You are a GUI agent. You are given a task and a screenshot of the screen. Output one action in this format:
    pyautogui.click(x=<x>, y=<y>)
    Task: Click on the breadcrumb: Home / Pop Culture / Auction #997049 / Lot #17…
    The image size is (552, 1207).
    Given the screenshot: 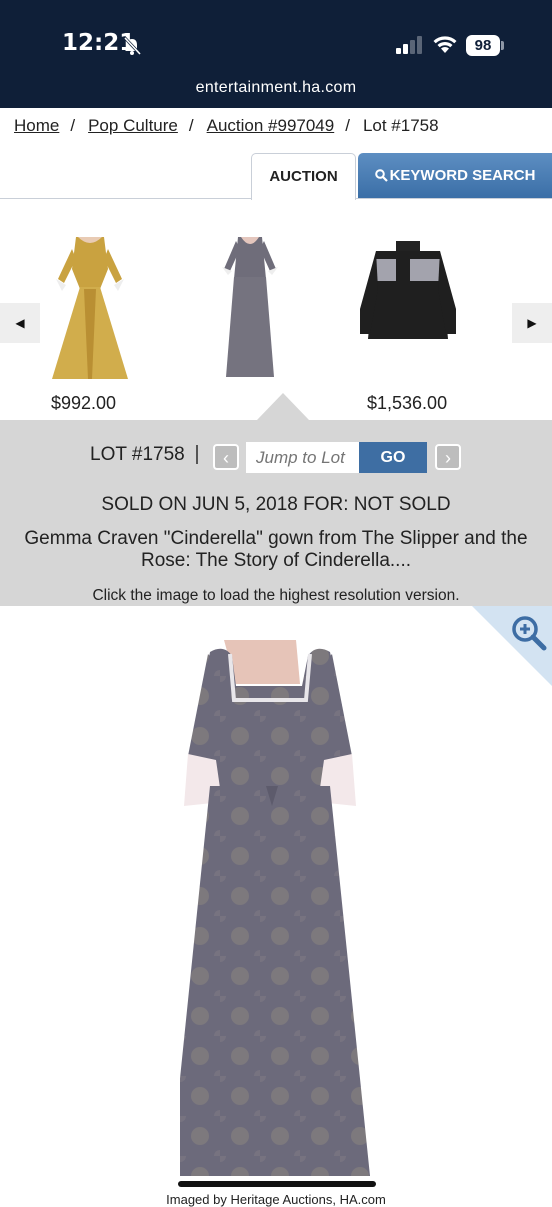 What is the action you would take?
    pyautogui.click(x=226, y=126)
    